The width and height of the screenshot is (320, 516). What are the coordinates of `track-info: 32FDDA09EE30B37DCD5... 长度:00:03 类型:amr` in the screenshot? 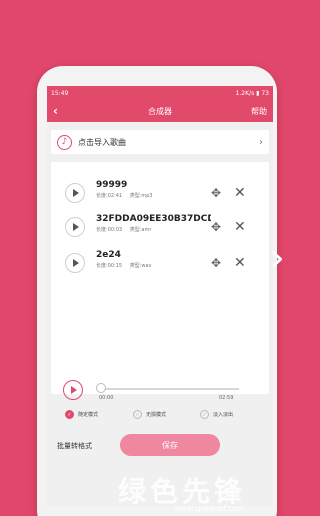 It's located at (153, 223).